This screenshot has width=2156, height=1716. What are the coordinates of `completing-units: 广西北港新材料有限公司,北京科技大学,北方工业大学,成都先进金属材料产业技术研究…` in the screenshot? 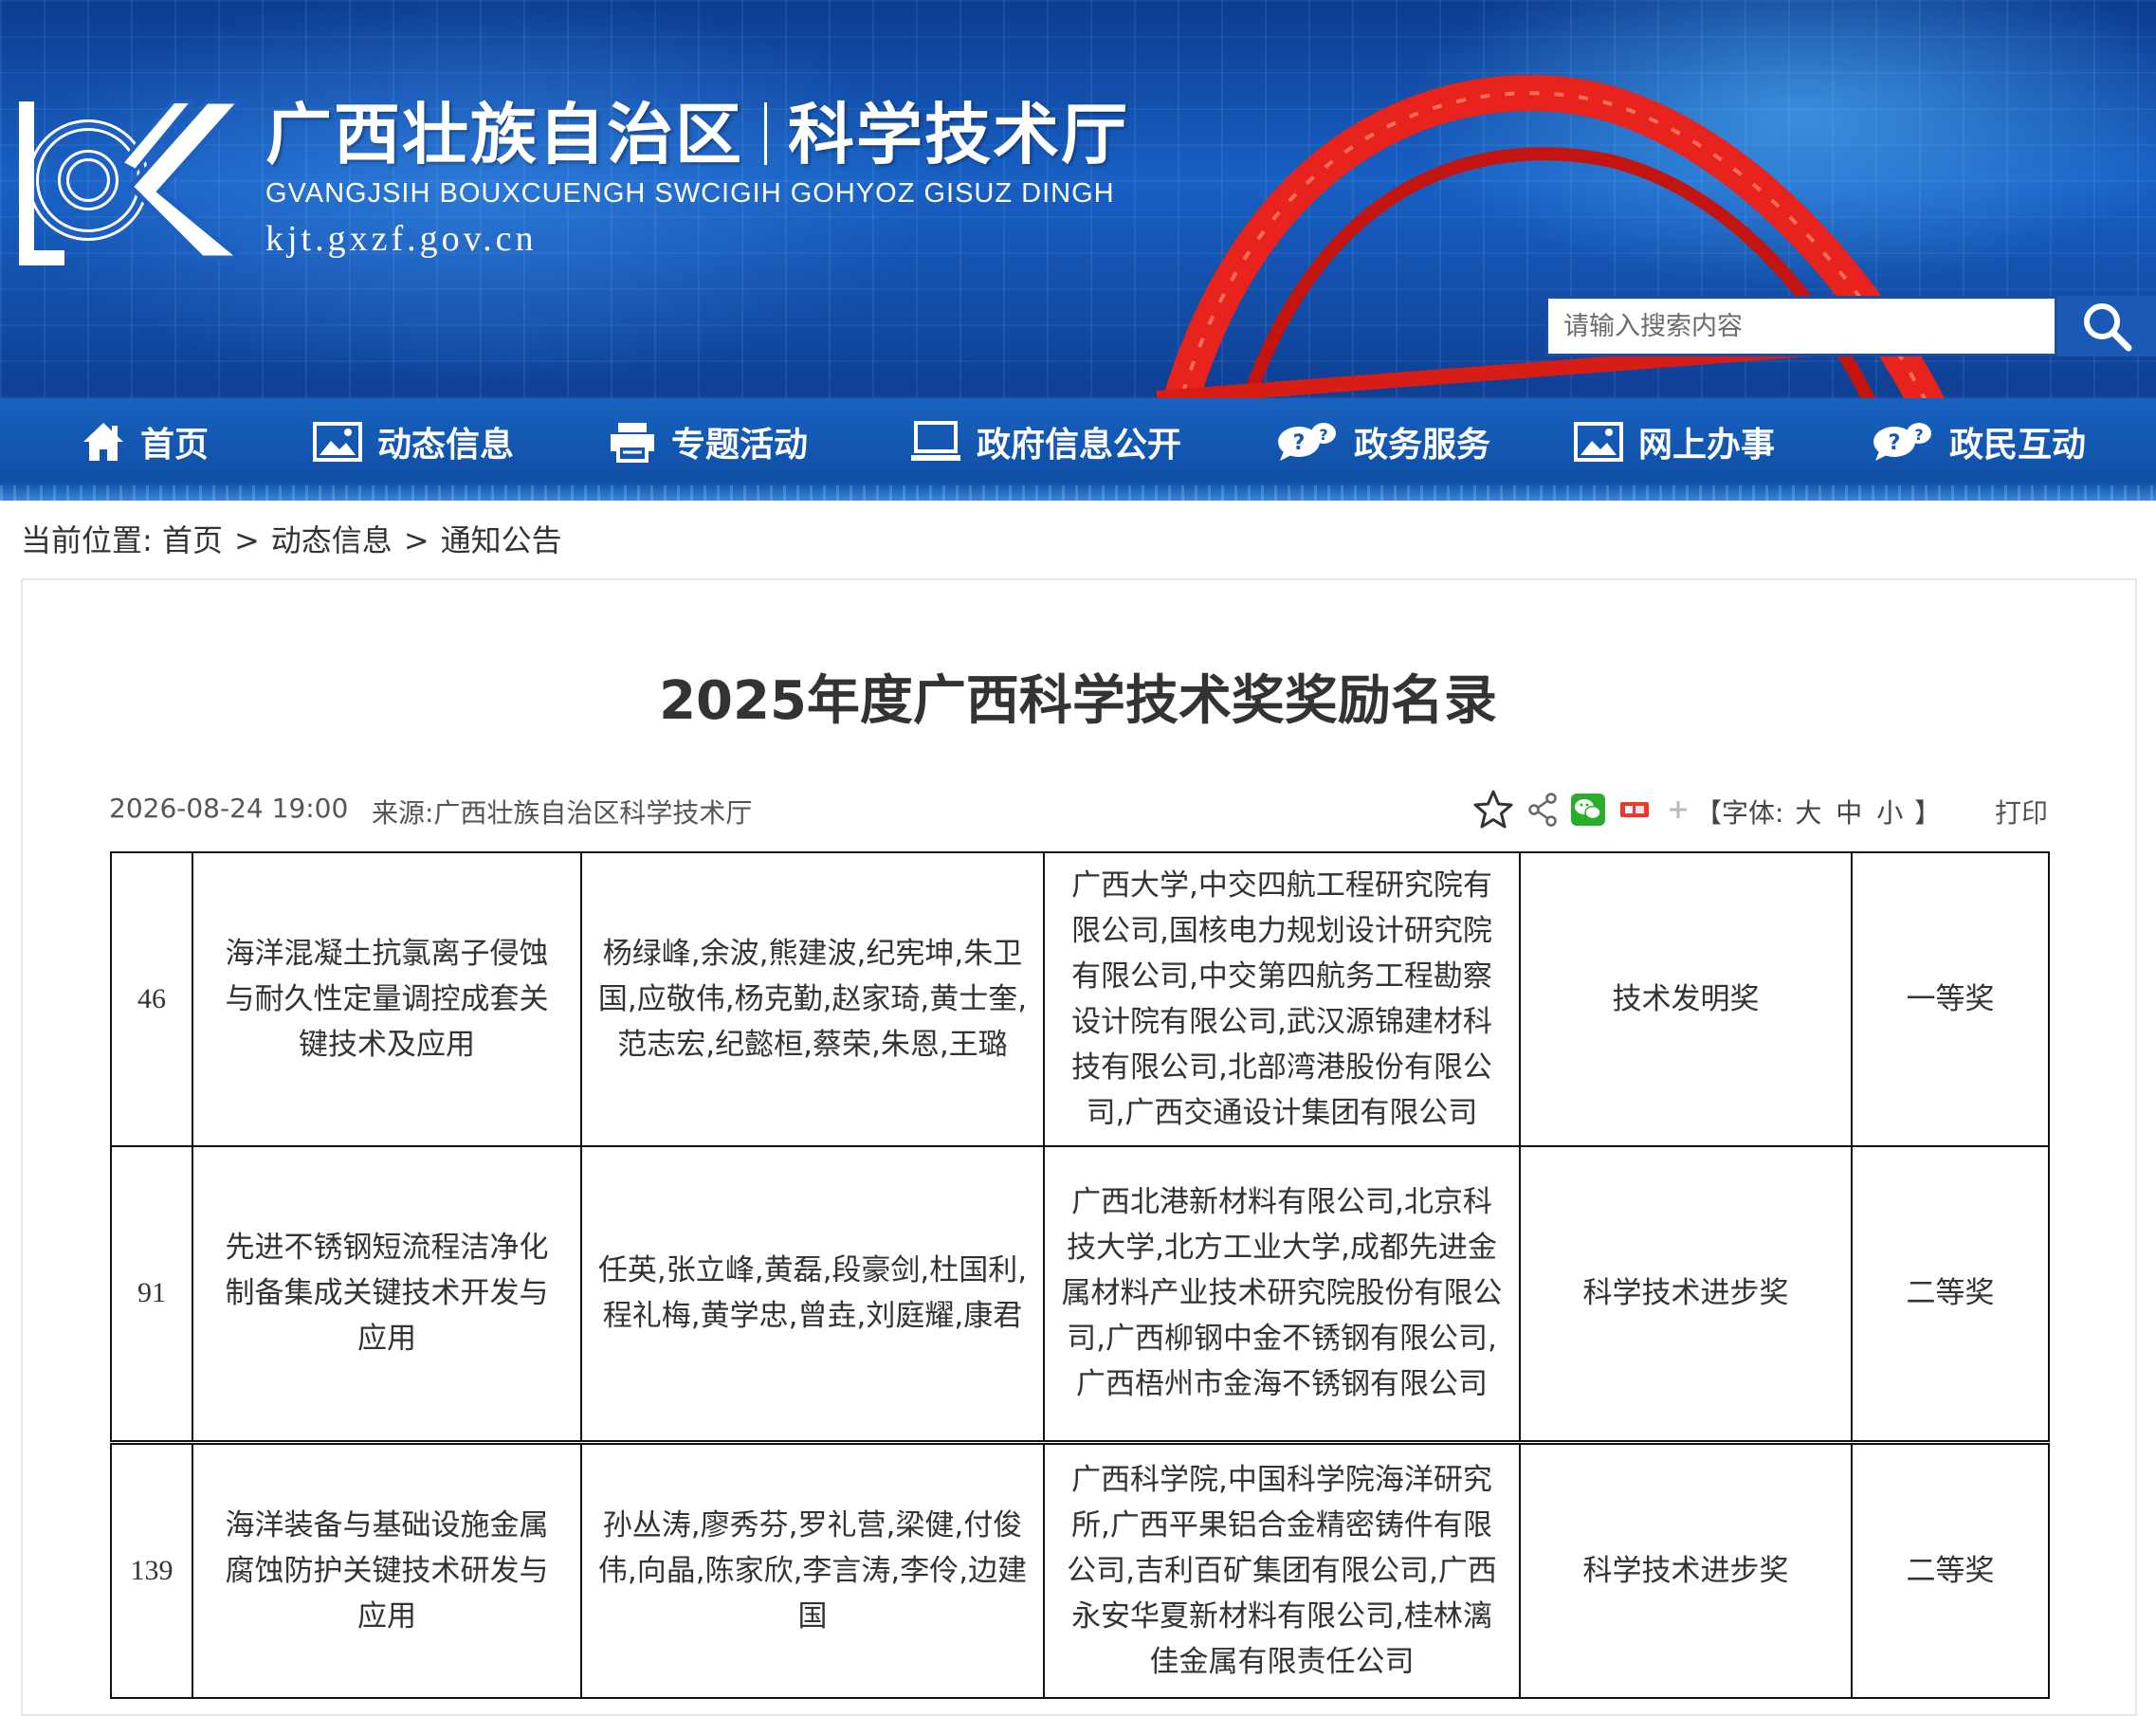 It's located at (1282, 1294).